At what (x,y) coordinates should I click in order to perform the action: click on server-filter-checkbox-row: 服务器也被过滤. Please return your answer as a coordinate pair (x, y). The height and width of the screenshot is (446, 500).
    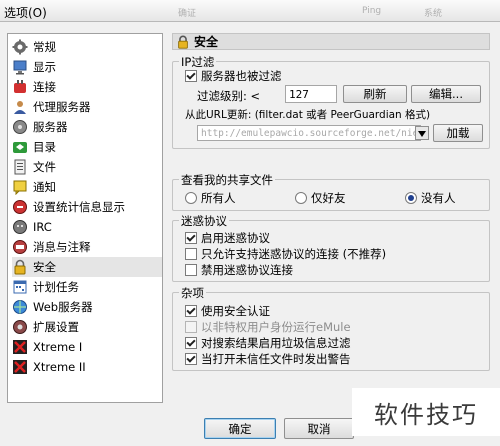
    Looking at the image, I should click on (233, 76).